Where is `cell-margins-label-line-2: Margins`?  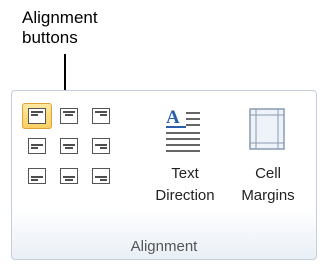 cell-margins-label-line-2: Margins is located at coordinates (268, 195).